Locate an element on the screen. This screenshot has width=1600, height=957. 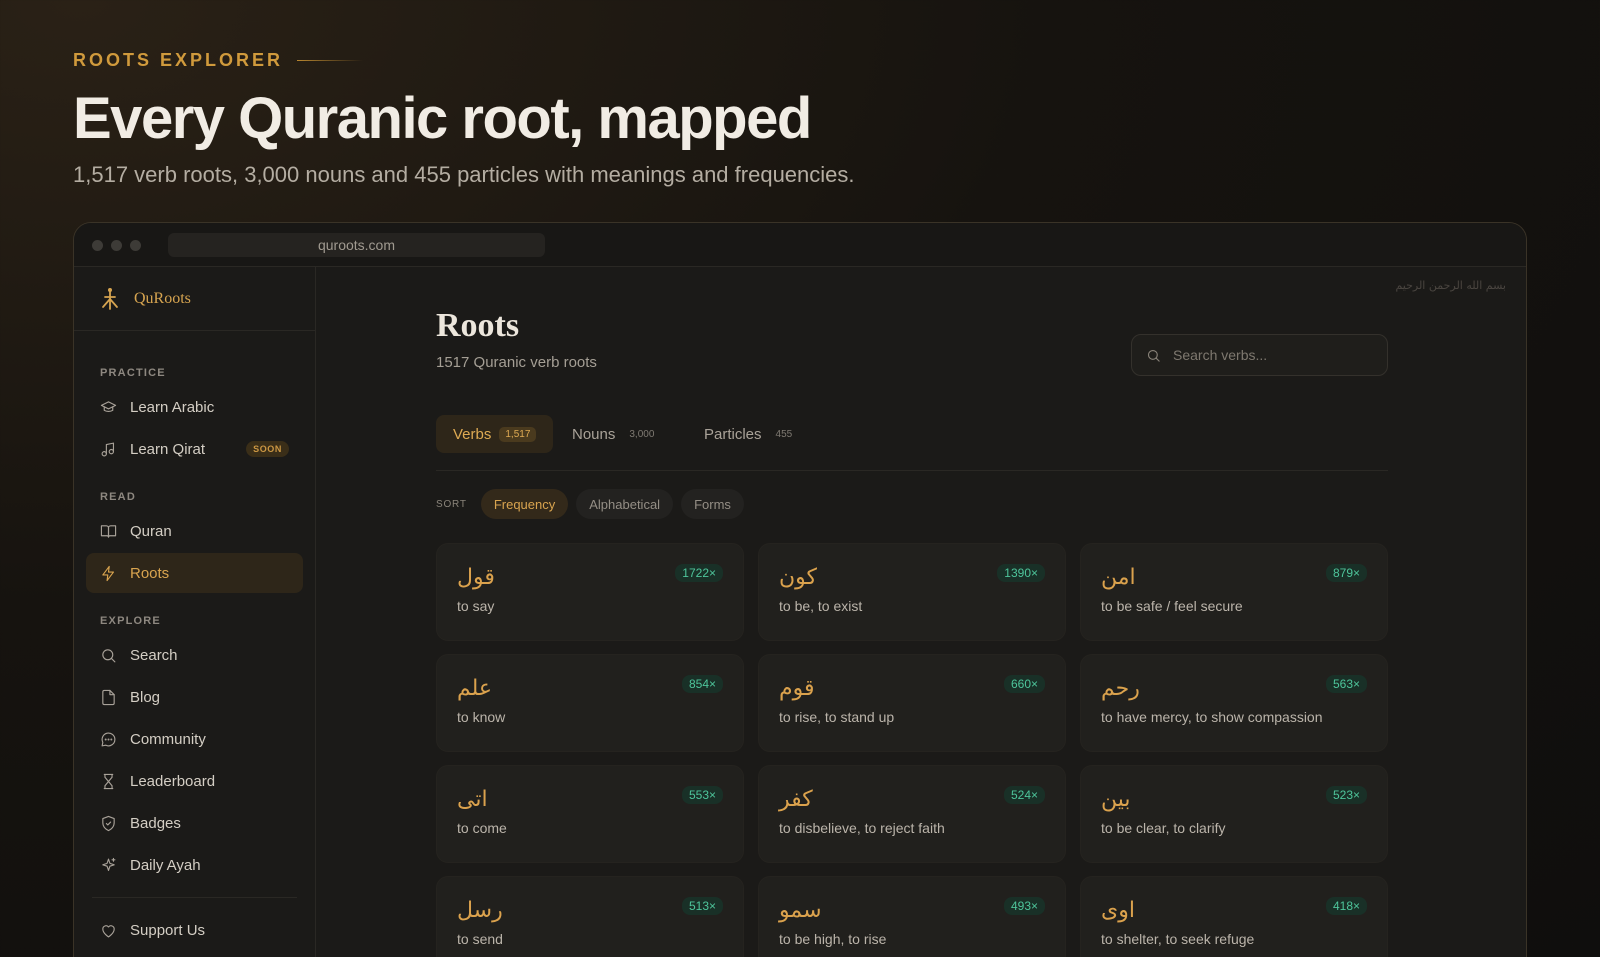
search-box is located at coordinates (1259, 355).